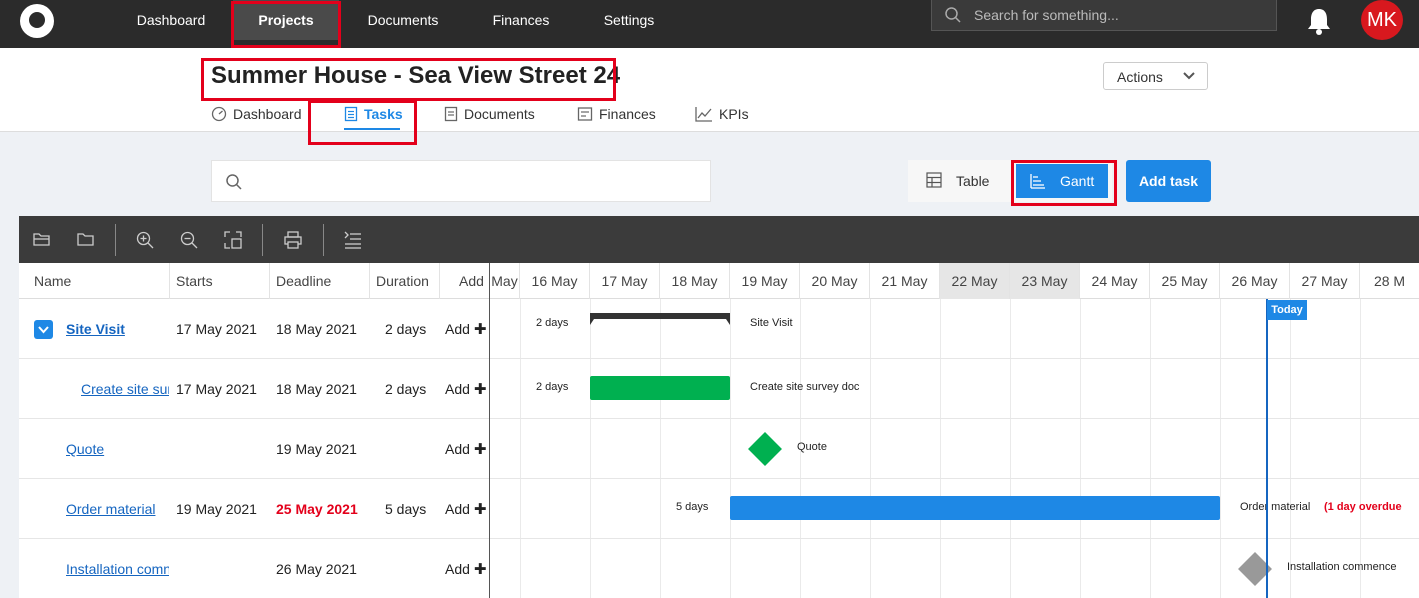 This screenshot has height=598, width=1419. I want to click on bar-label: Create site survey doc, so click(805, 387).